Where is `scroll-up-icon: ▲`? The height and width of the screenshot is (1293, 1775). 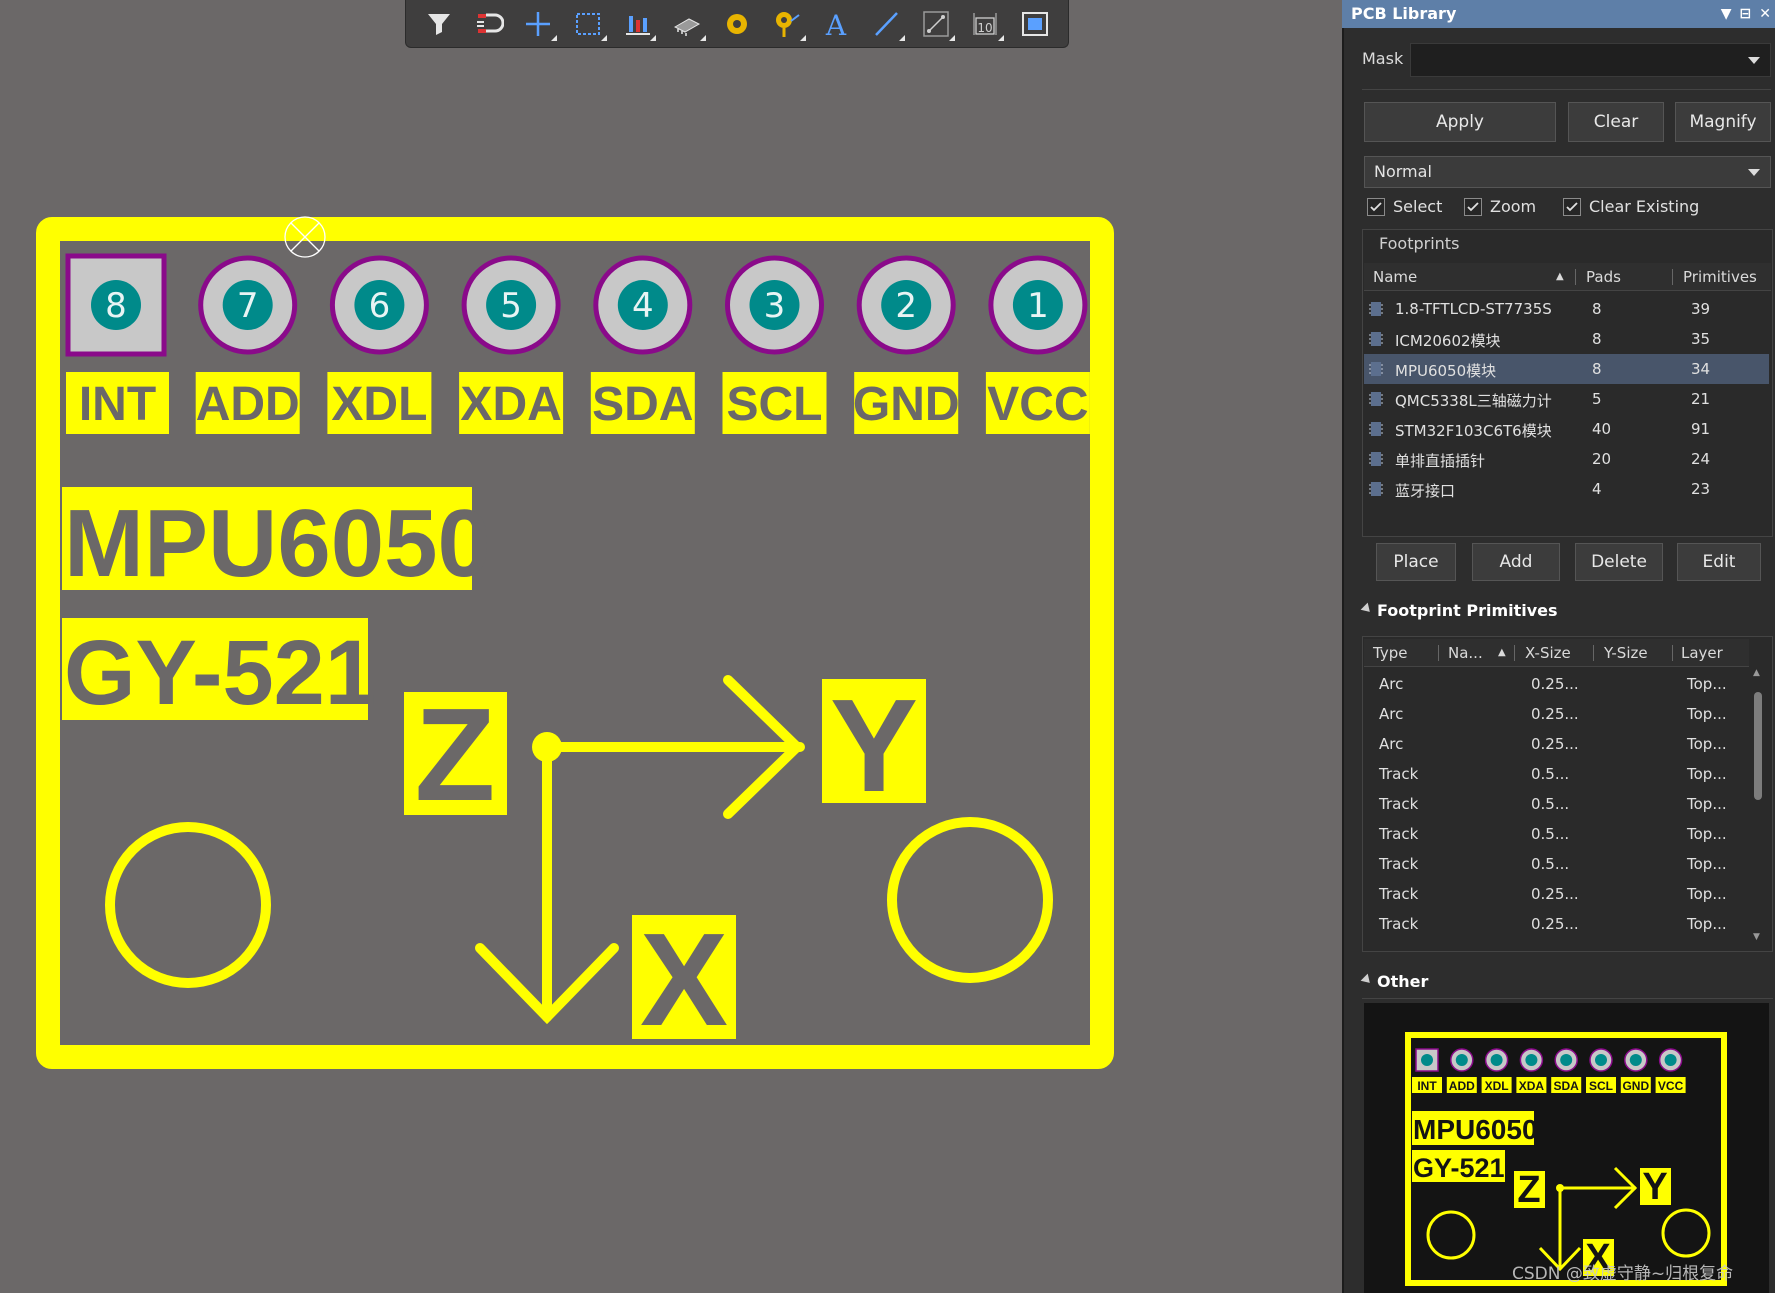
scroll-up-icon: ▲ is located at coordinates (1756, 673).